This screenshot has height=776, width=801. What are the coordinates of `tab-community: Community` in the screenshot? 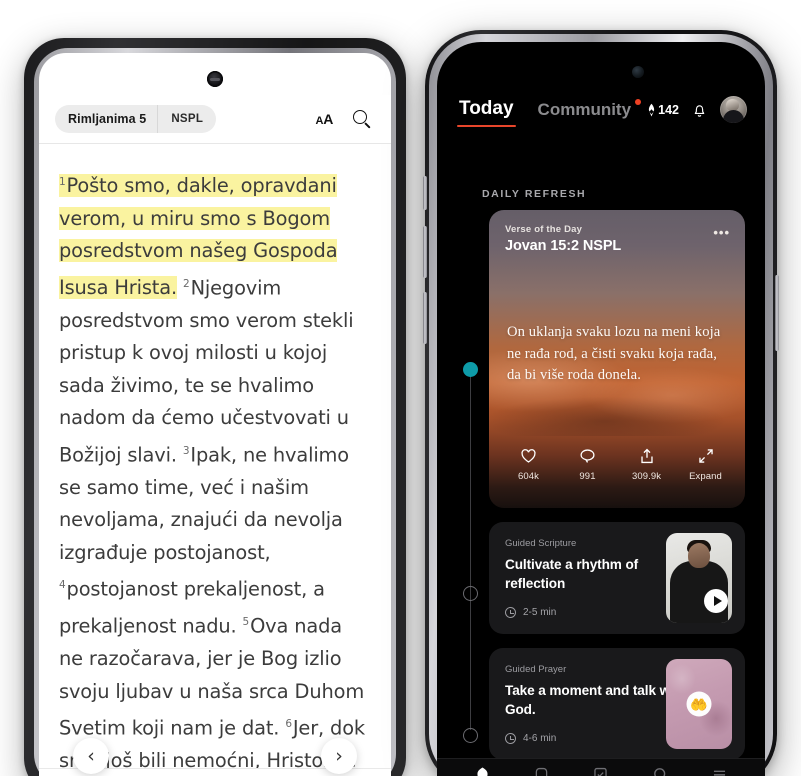 It's located at (589, 113).